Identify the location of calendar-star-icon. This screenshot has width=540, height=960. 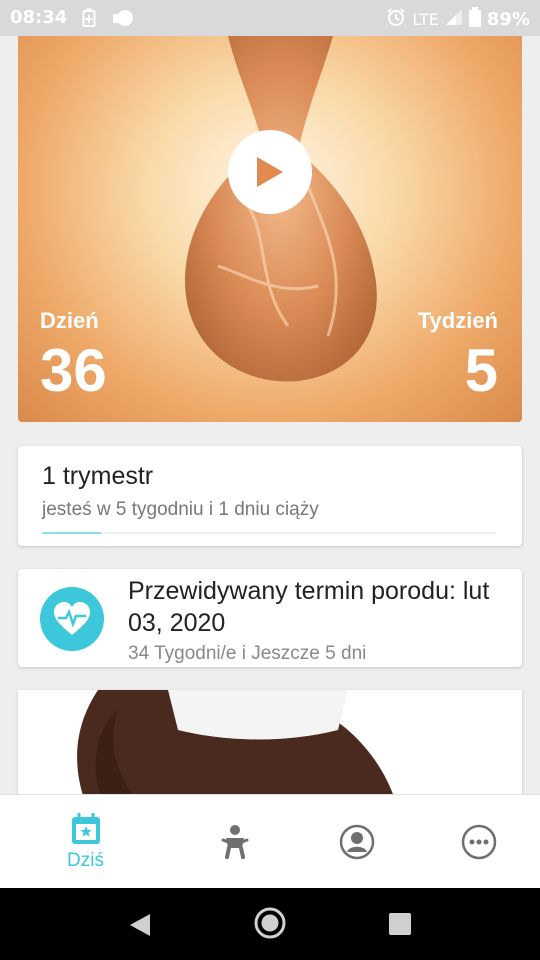
(85, 828).